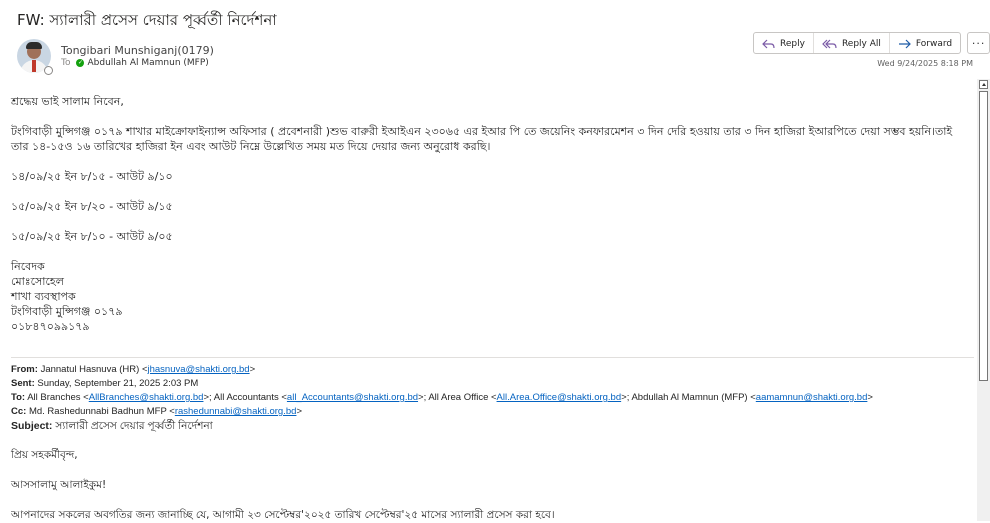 This screenshot has width=990, height=523. Describe the element at coordinates (559, 397) in the screenshot. I see `to-email-link-3: All.Area.Office@shakti.org.bd` at that location.